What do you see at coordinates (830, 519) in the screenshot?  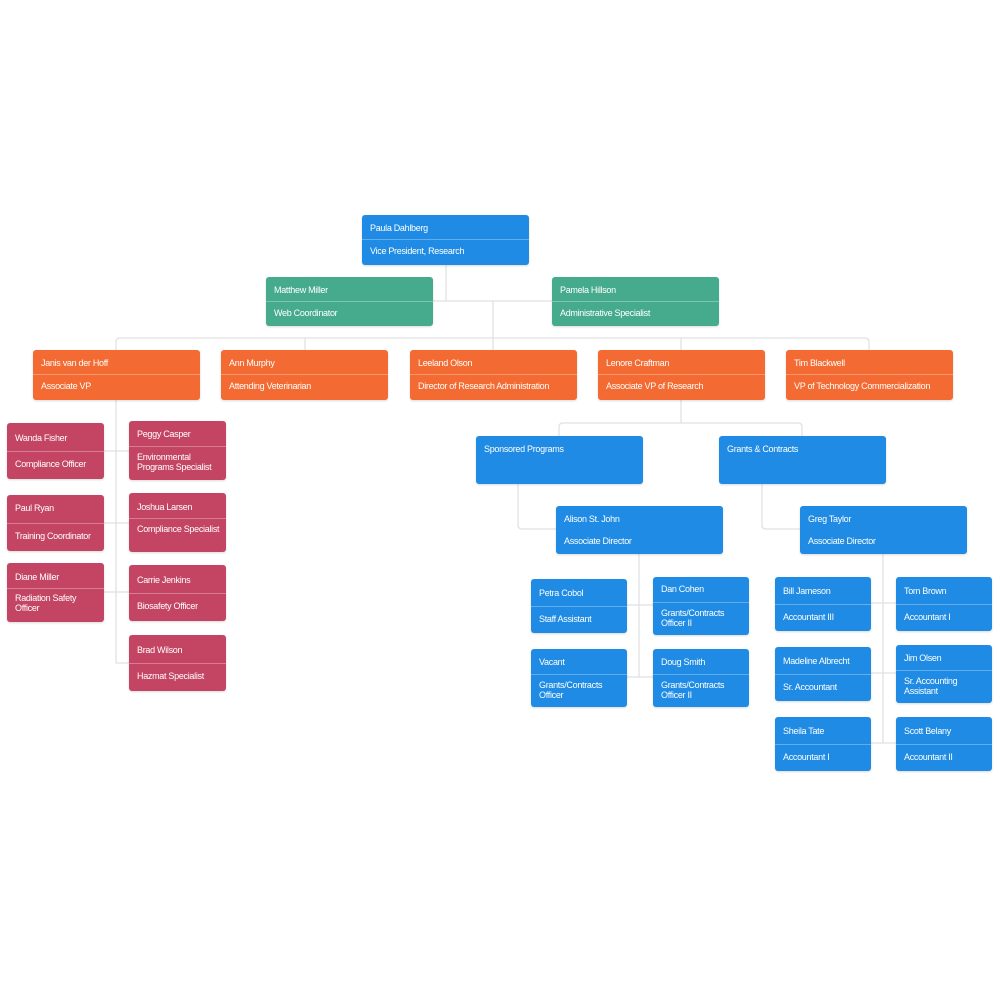 I see `node-name: Greg Taylor` at bounding box center [830, 519].